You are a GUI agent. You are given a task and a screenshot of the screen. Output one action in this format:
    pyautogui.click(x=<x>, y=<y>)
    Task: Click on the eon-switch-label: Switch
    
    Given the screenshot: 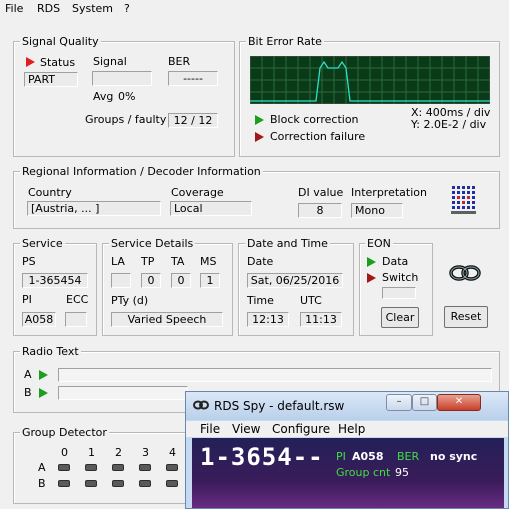 What is the action you would take?
    pyautogui.click(x=400, y=277)
    